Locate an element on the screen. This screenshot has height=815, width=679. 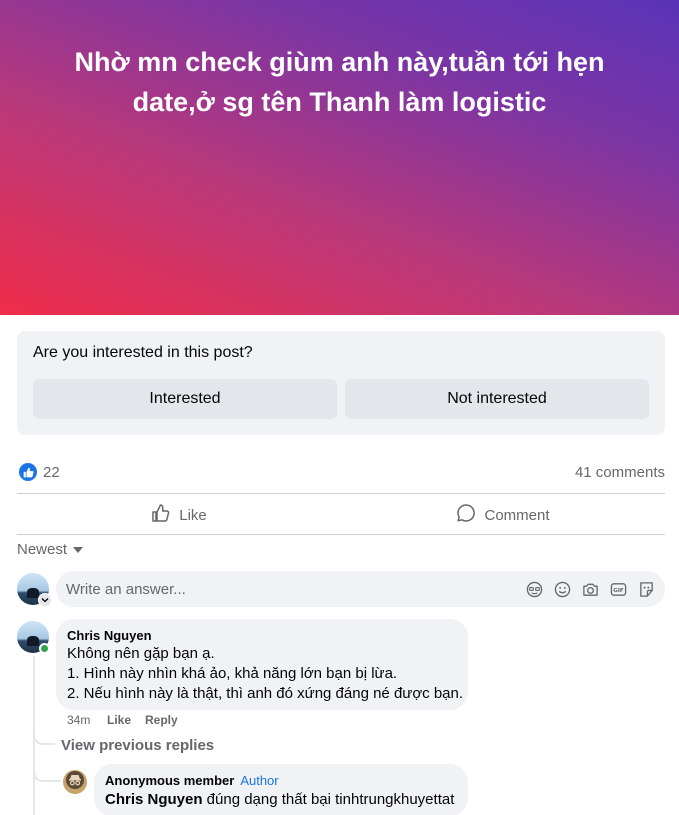
reply-author-row: Anonymous member Author is located at coordinates (192, 780).